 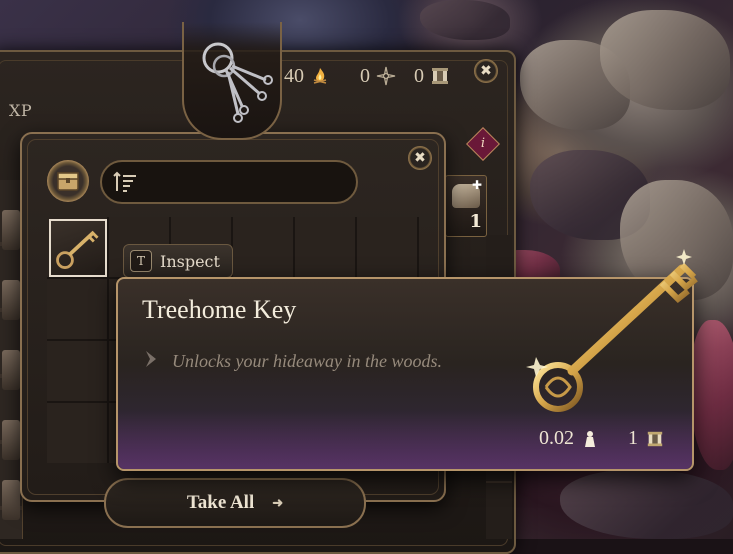 I want to click on item-name: Treehome Key, so click(x=219, y=309).